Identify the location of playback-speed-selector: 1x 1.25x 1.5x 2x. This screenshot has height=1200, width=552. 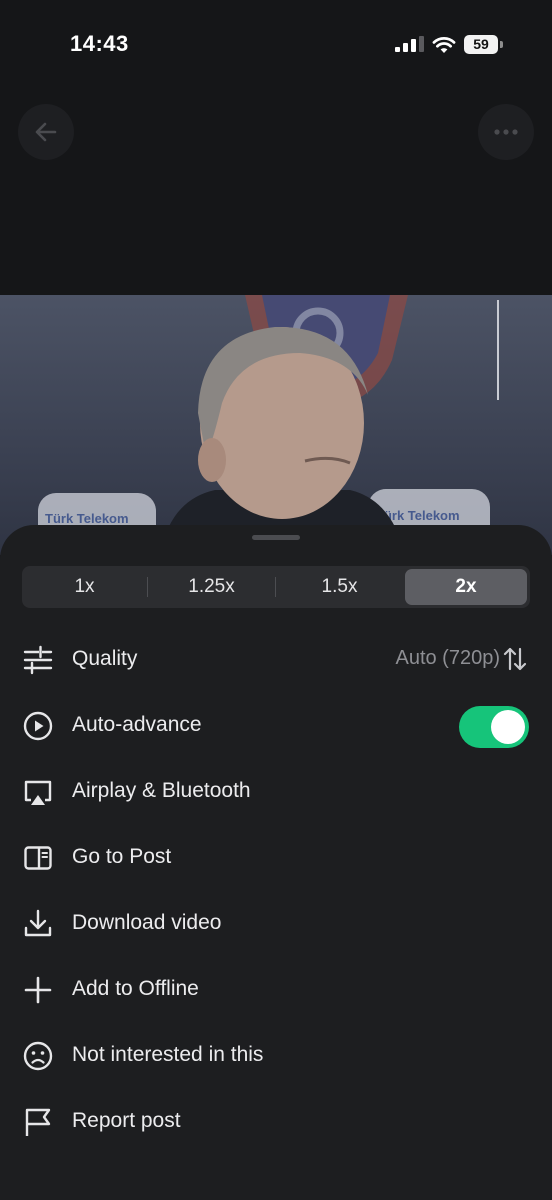
(276, 587).